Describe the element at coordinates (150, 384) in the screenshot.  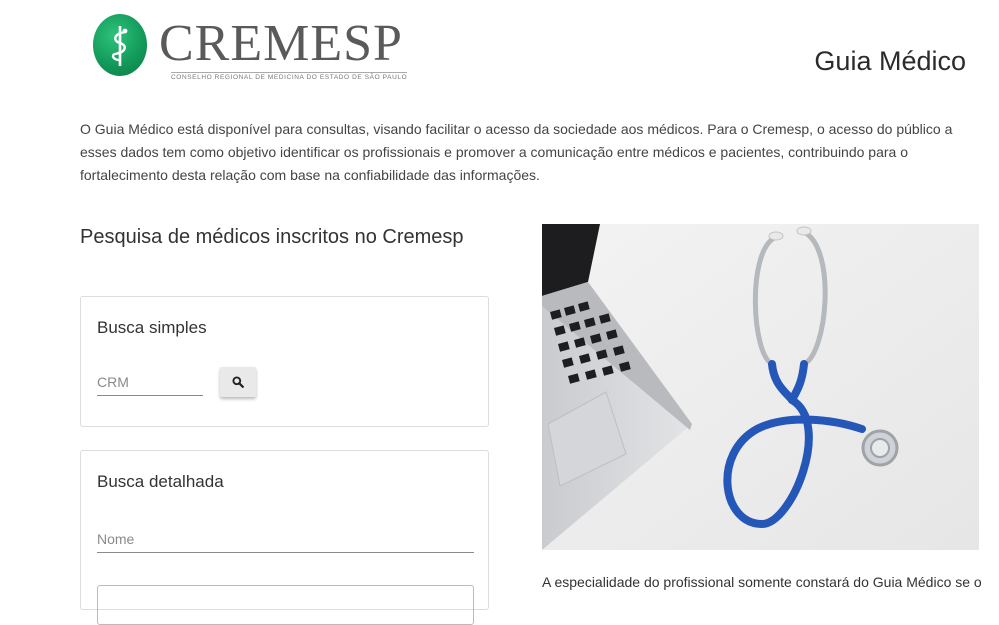
I see `crm-input` at that location.